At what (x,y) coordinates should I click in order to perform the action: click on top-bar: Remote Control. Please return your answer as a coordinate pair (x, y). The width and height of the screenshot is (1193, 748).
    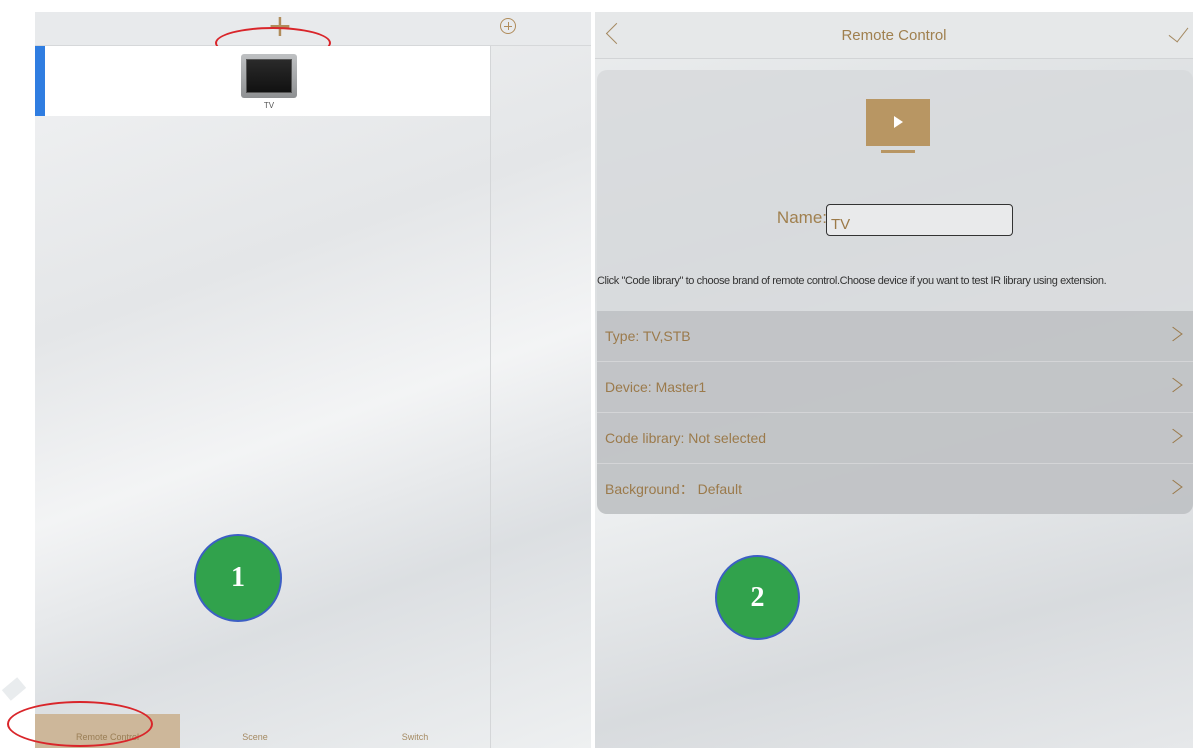
    Looking at the image, I should click on (894, 35).